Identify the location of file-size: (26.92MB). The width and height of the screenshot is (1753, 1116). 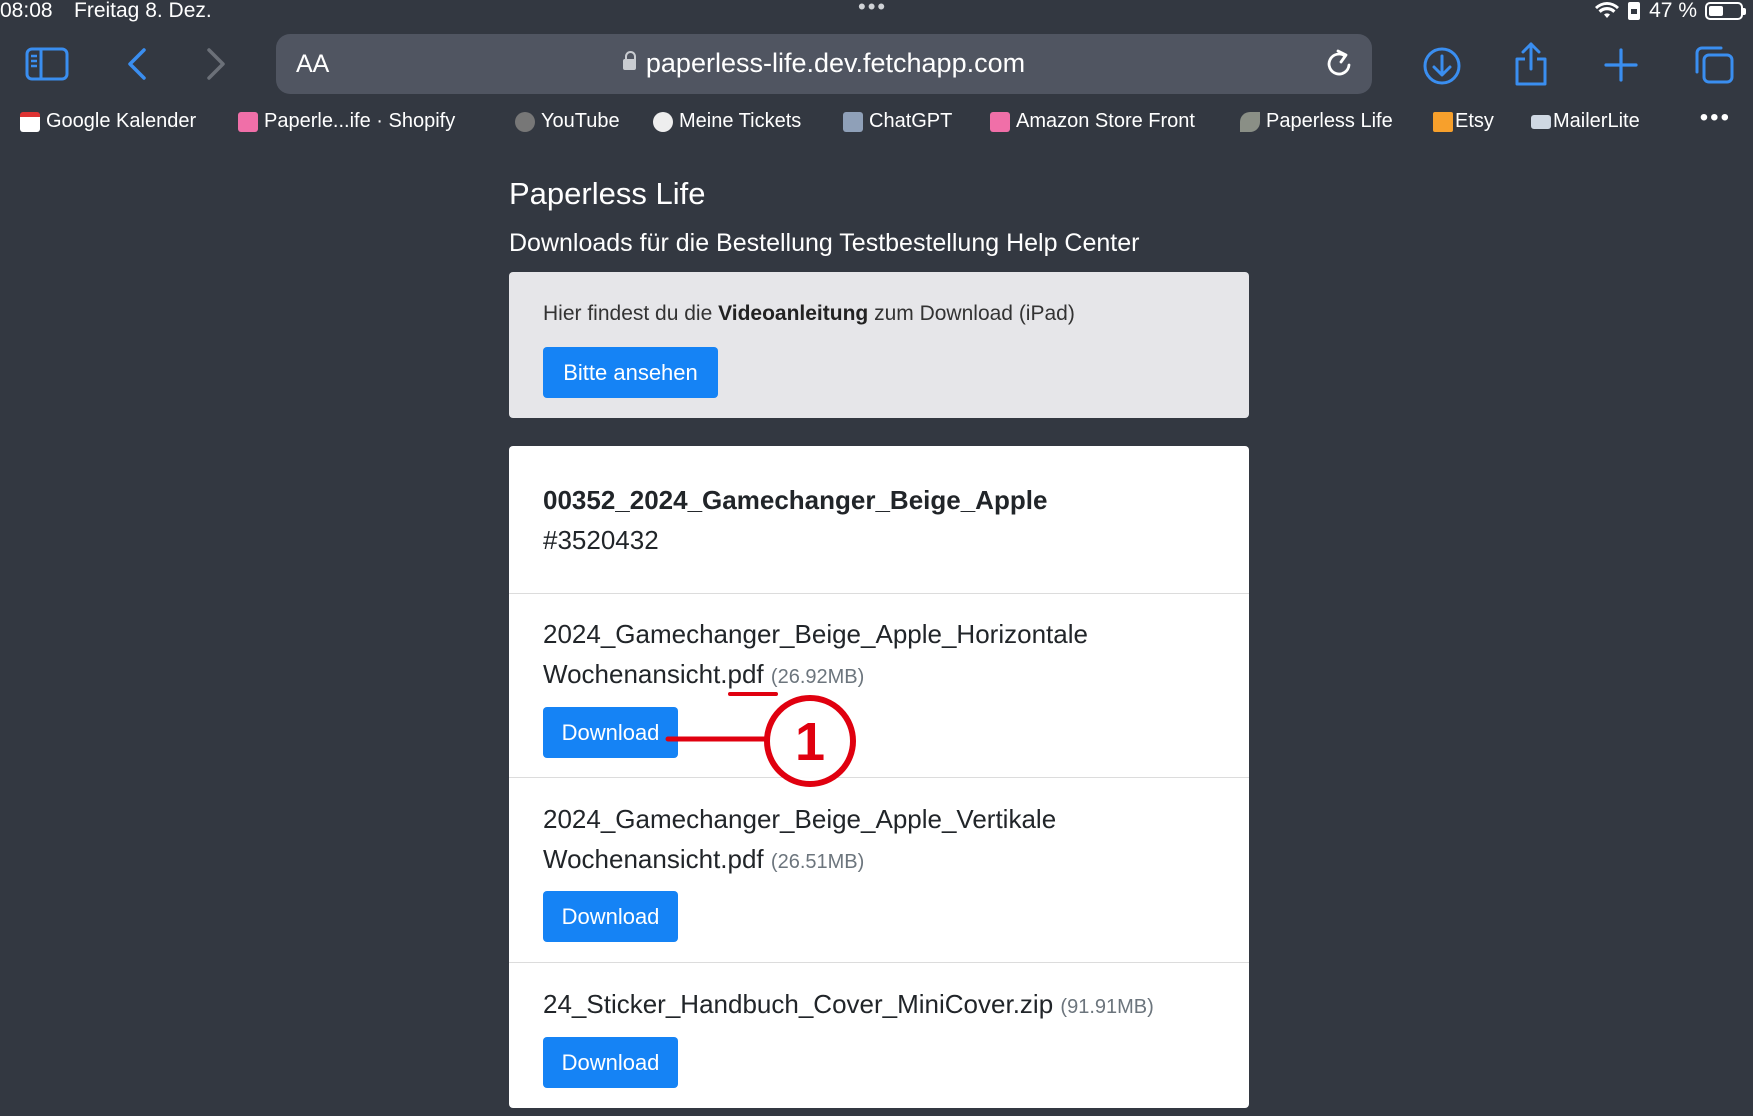
(817, 677).